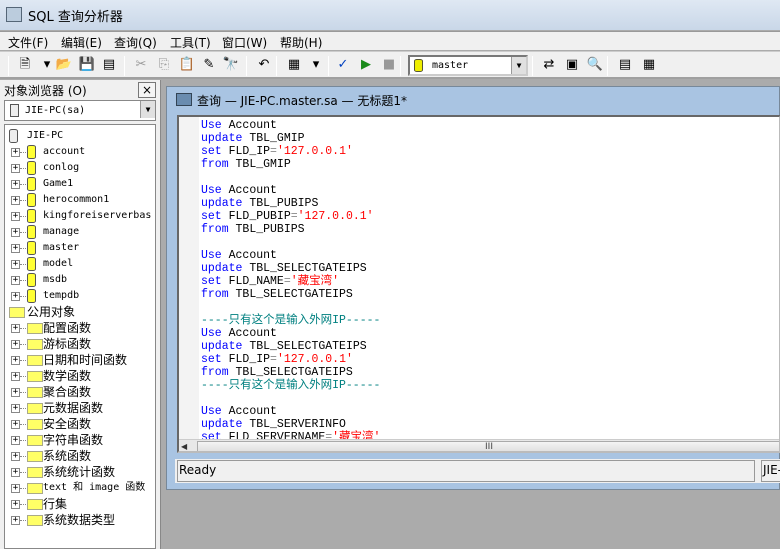  Describe the element at coordinates (141, 65) in the screenshot. I see `cut-icon: ✂` at that location.